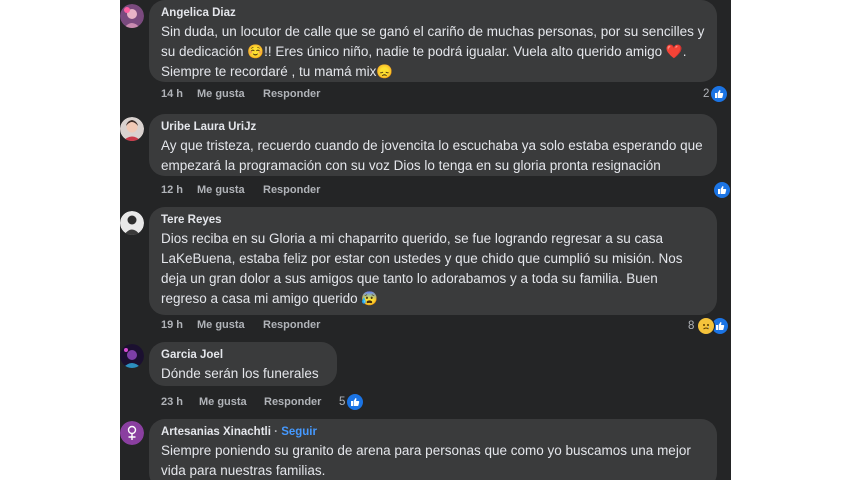 The image size is (850, 480). I want to click on comment-time: 12 h, so click(179, 190).